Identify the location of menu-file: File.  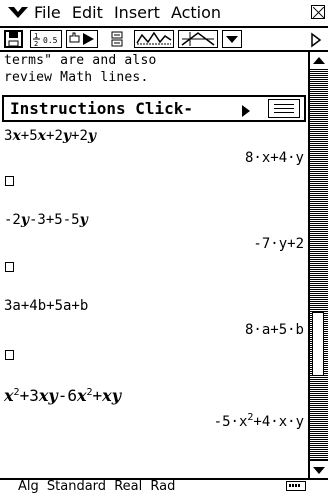
(47, 12).